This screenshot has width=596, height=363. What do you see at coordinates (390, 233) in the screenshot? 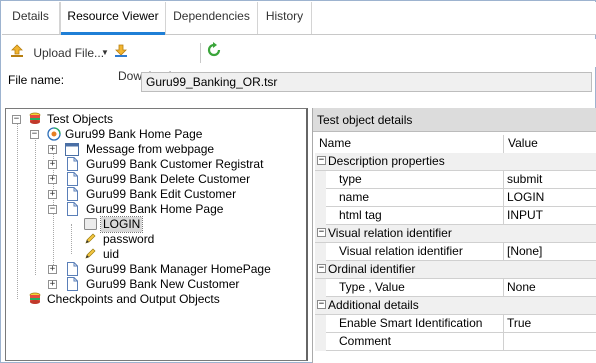
I see `category-label: Visual relation identifier` at bounding box center [390, 233].